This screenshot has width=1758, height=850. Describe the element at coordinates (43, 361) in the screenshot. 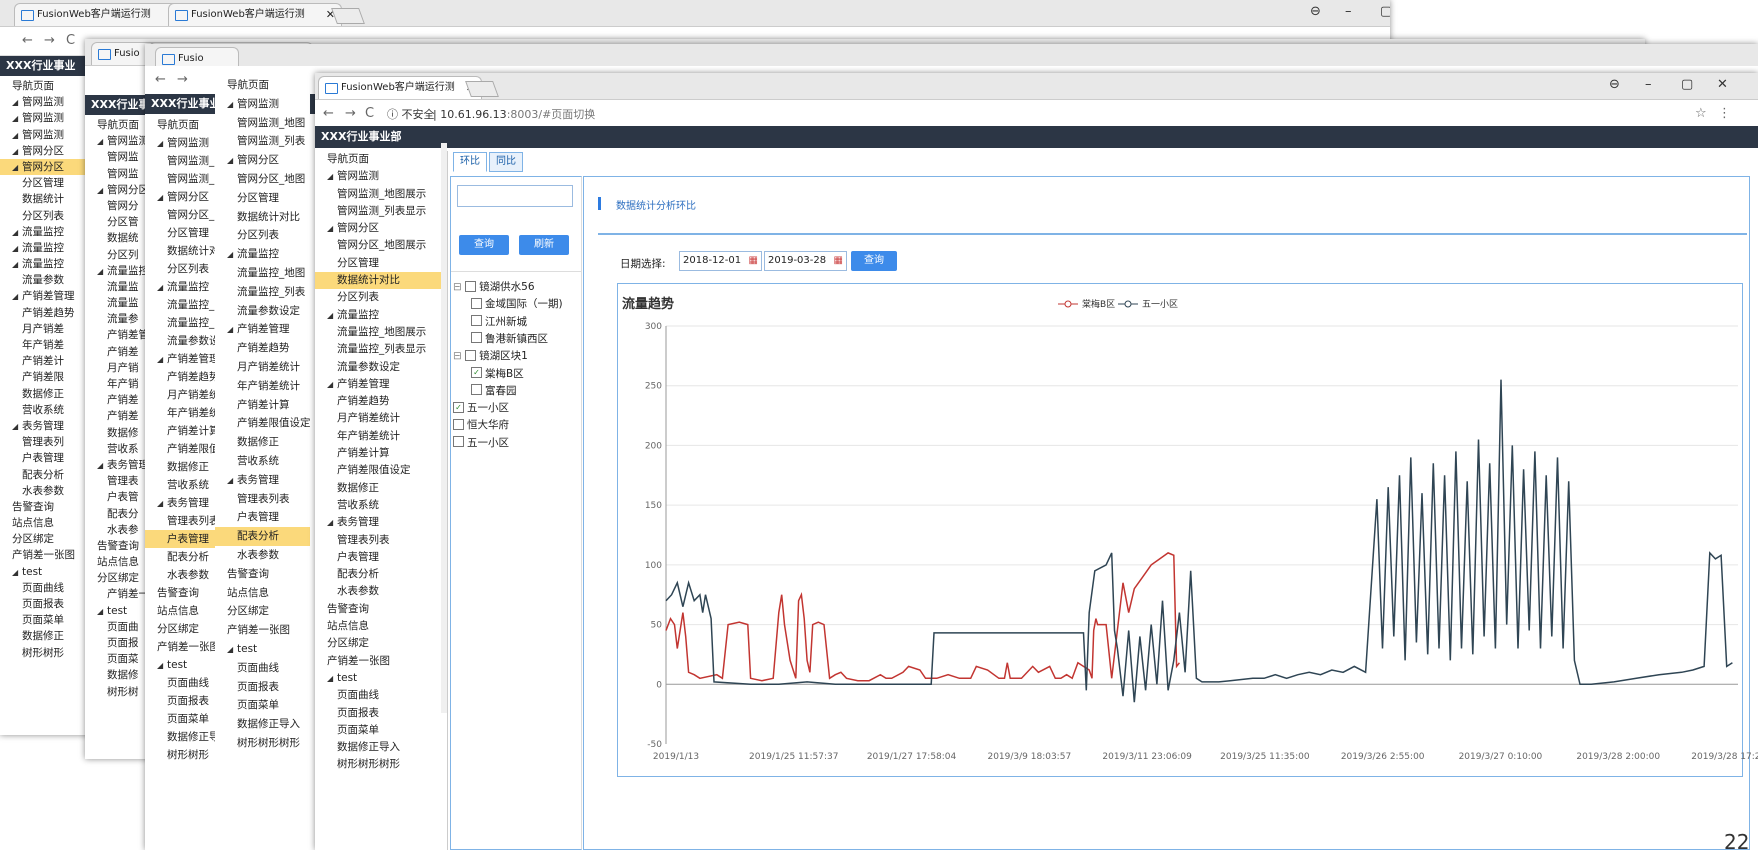

I see `menu-item: 产销差计` at that location.